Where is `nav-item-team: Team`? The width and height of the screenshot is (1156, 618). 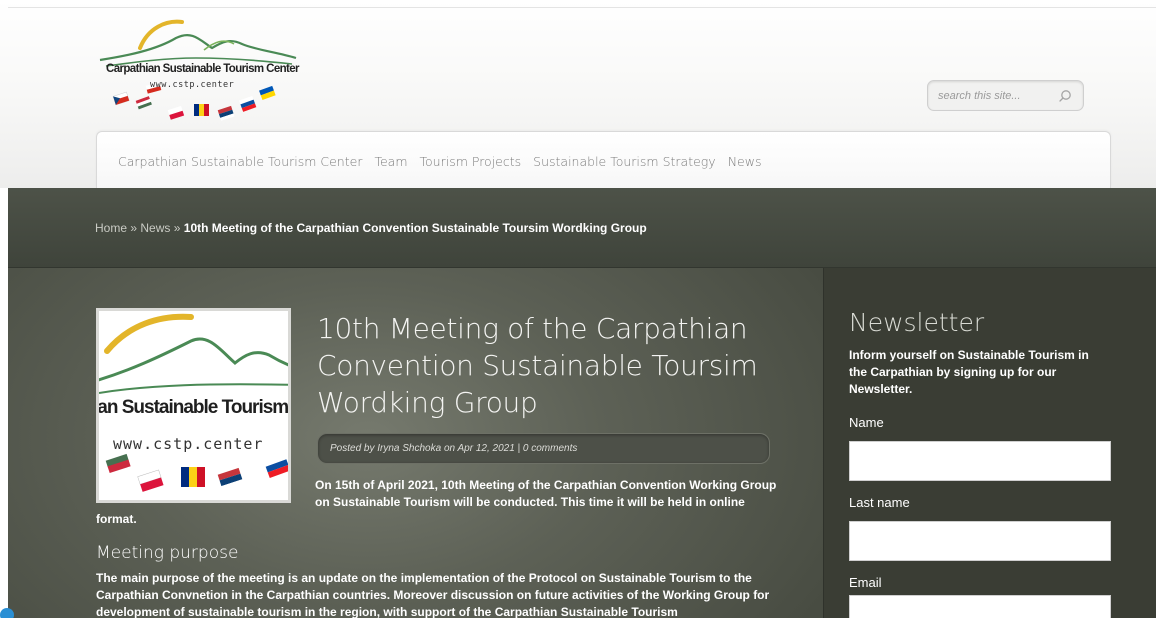 nav-item-team: Team is located at coordinates (390, 161).